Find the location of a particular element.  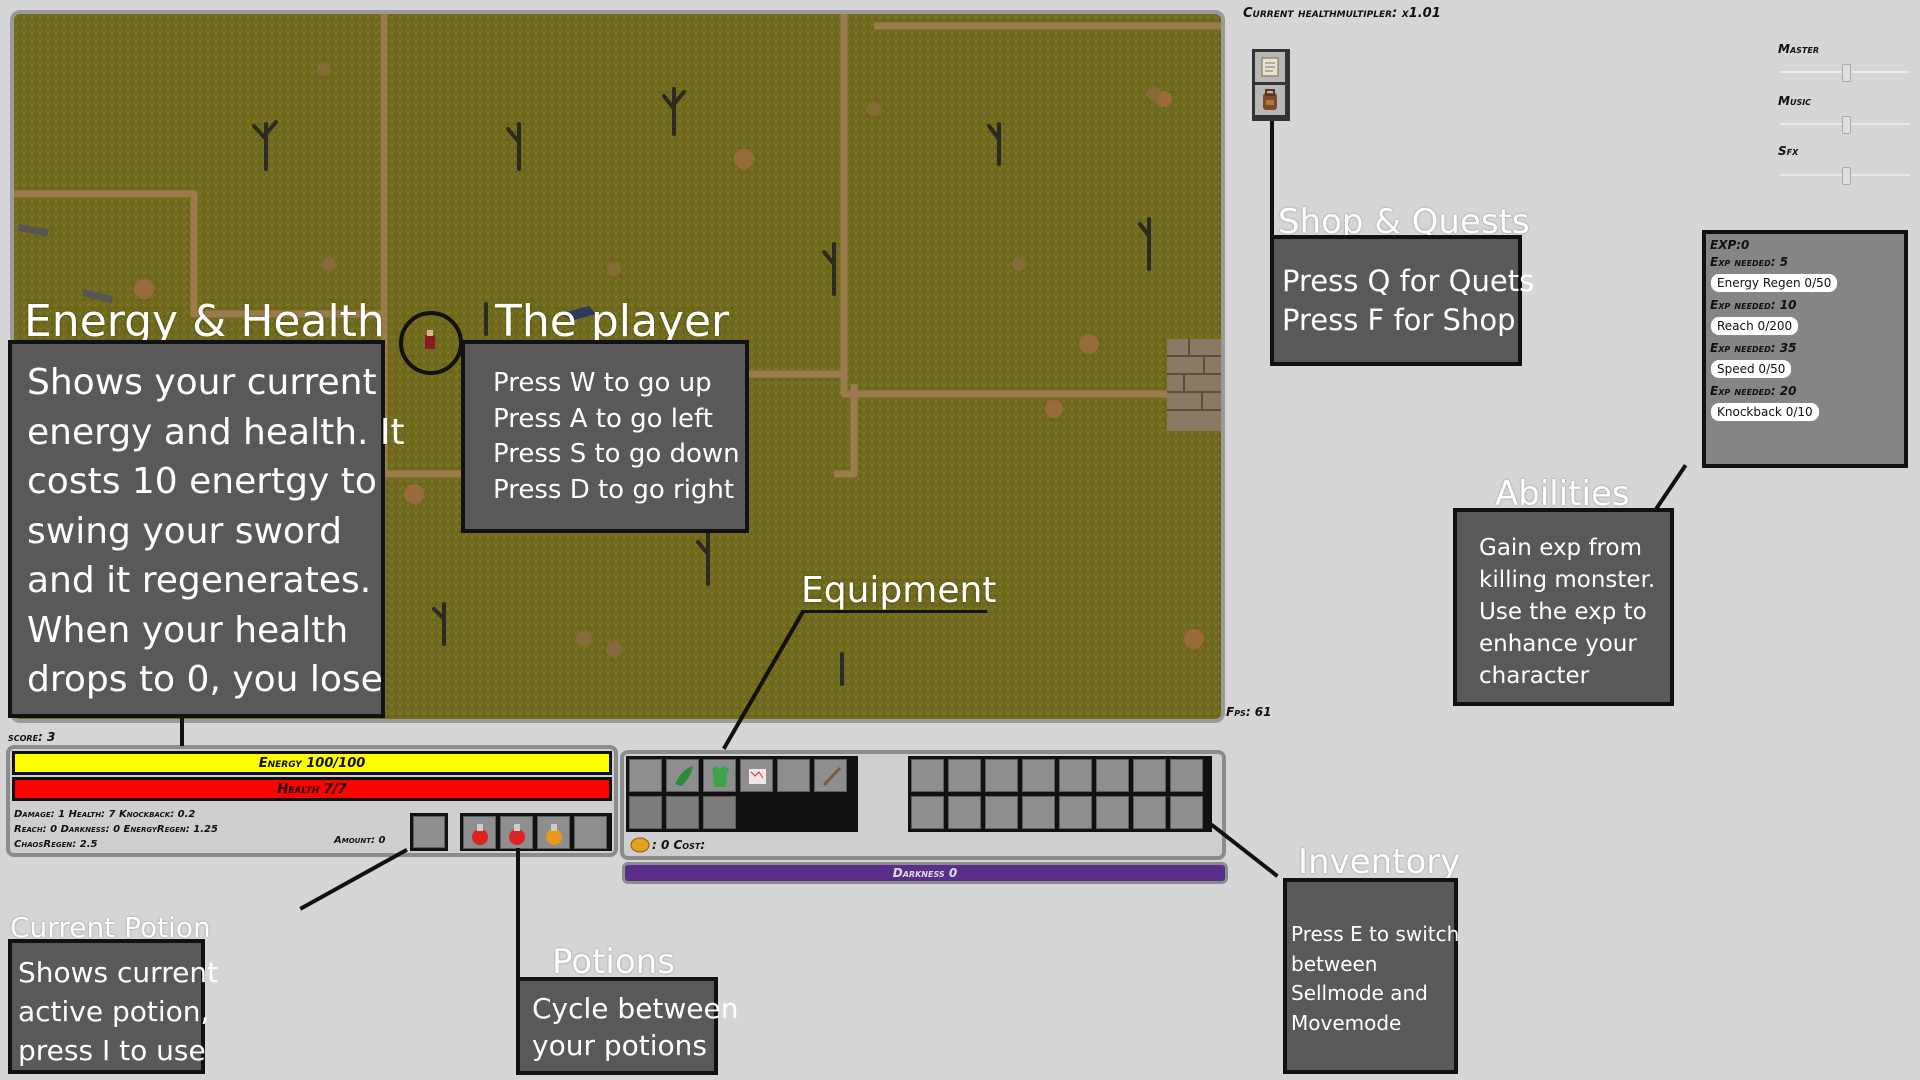

exp-needed-label: Exp needed: 35 is located at coordinates (1753, 348).